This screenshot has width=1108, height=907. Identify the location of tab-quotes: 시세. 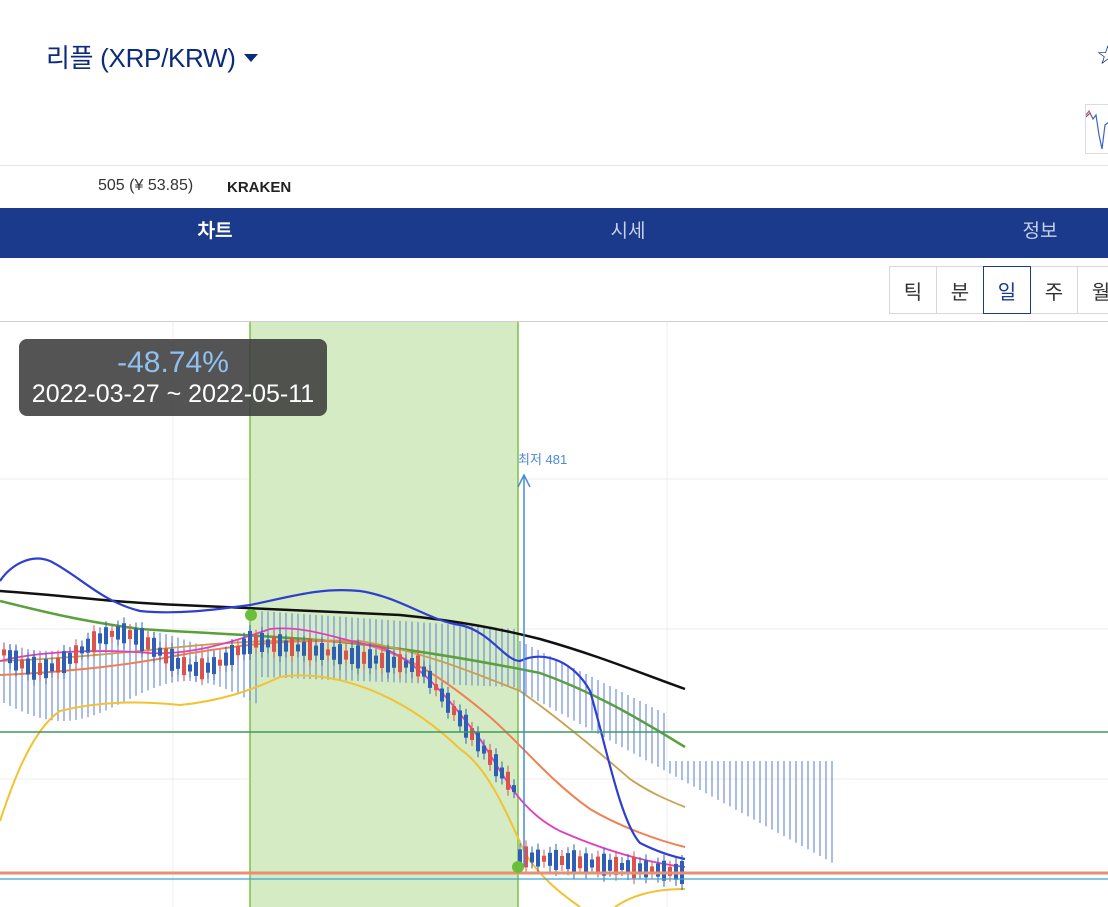
(628, 233).